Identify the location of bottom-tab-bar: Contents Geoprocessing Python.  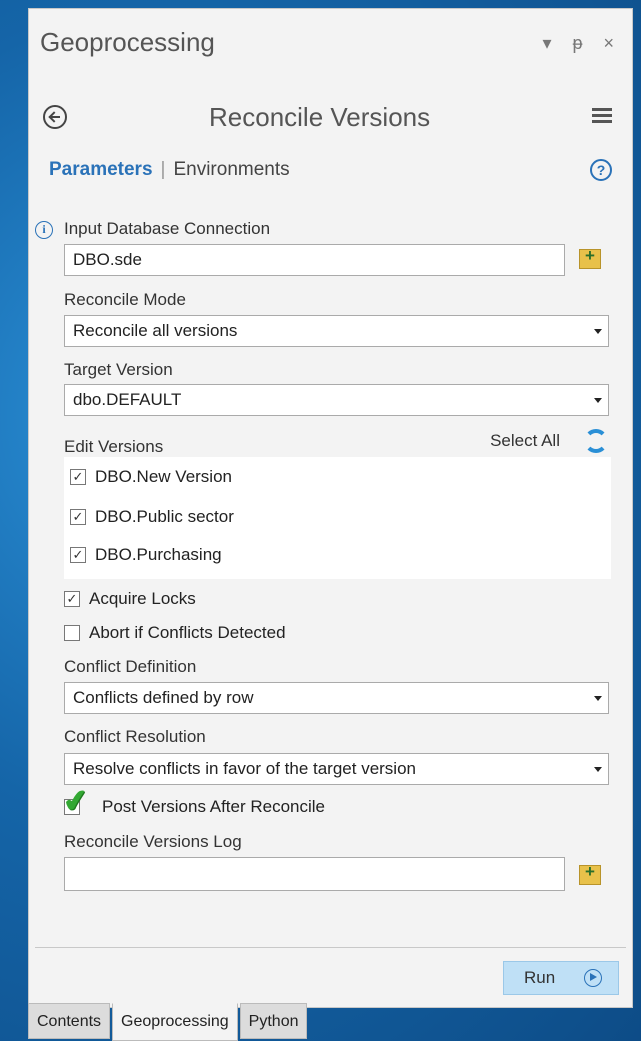
(168, 1022).